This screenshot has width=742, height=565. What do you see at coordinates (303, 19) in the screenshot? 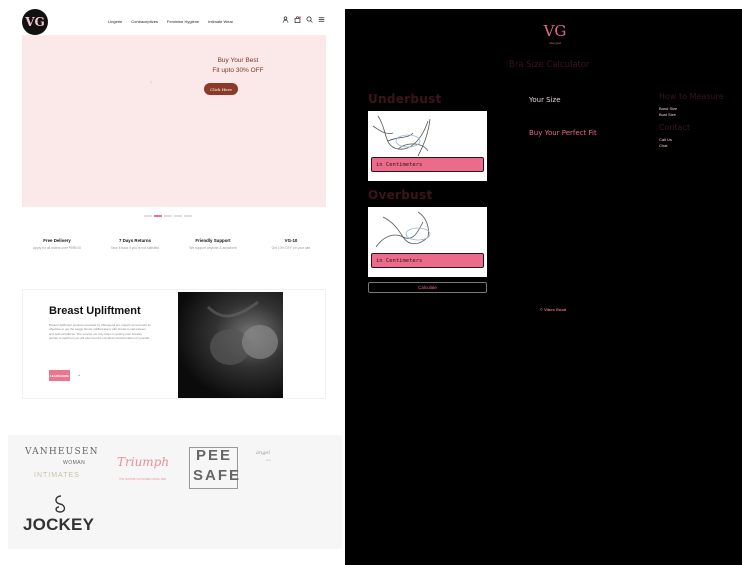
I see `header-icons` at bounding box center [303, 19].